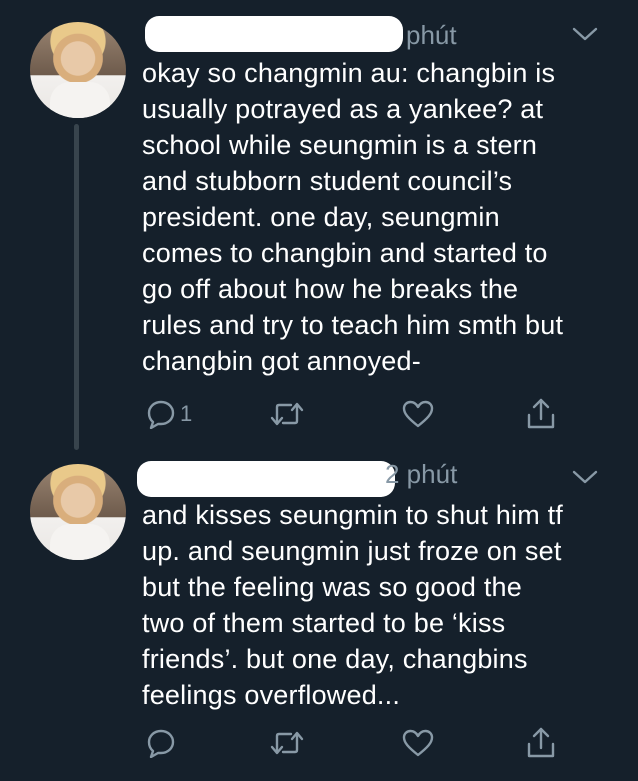  I want to click on tweet-header: 2 phút, so click(378, 476).